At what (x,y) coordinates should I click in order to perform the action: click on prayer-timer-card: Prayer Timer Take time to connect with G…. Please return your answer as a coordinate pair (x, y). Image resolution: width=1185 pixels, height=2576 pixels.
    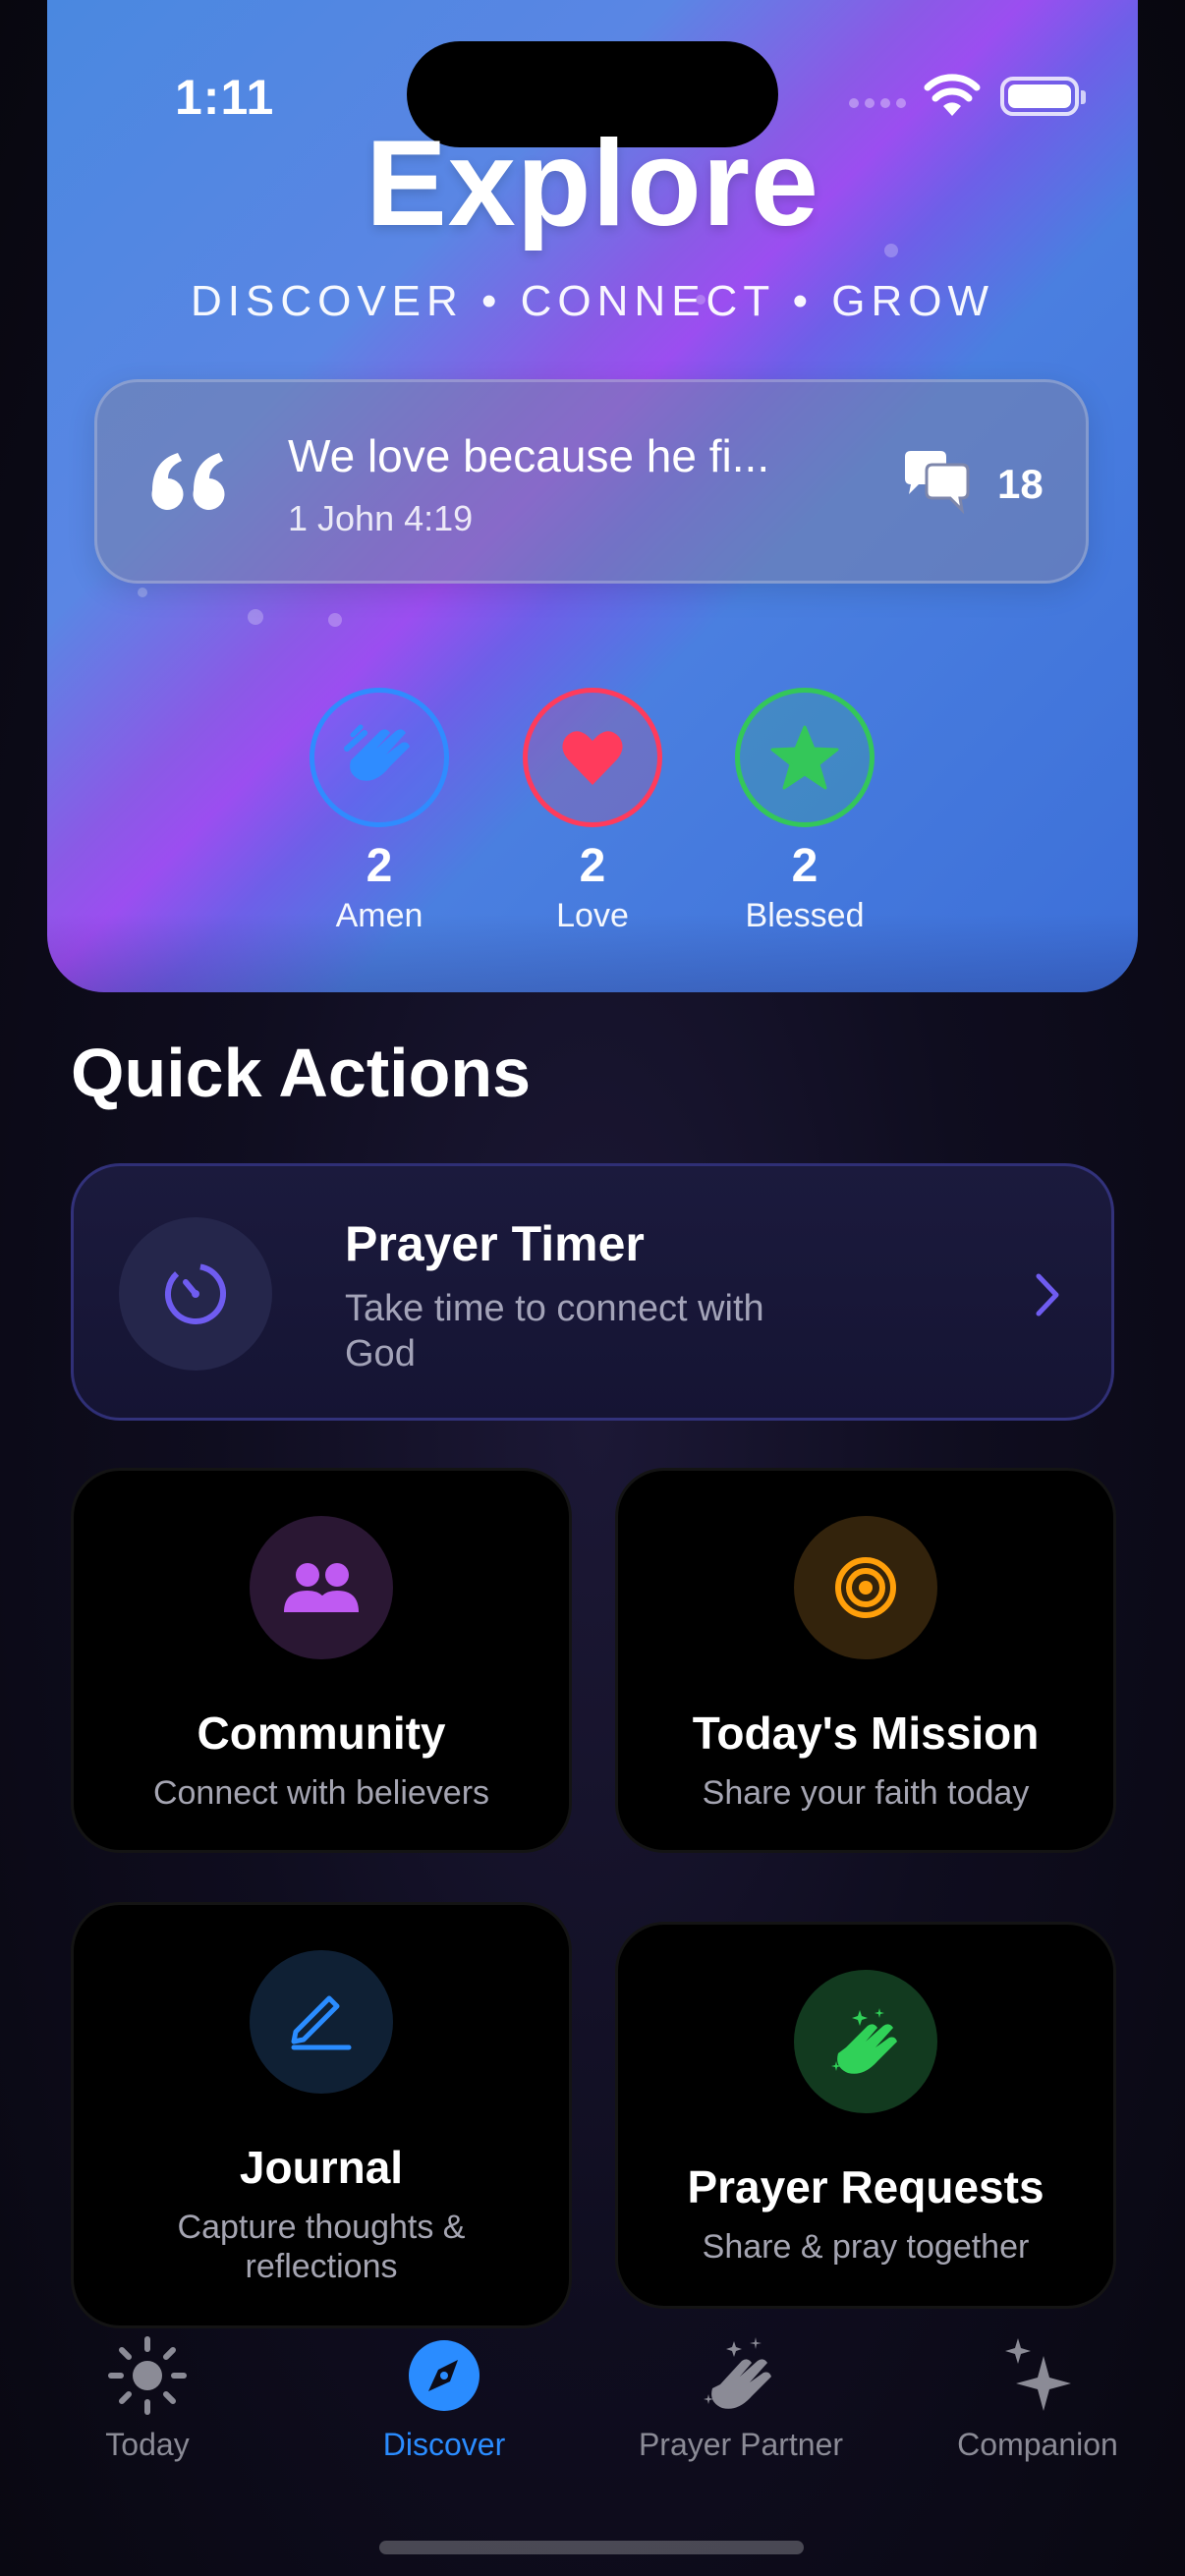
    Looking at the image, I should click on (592, 1292).